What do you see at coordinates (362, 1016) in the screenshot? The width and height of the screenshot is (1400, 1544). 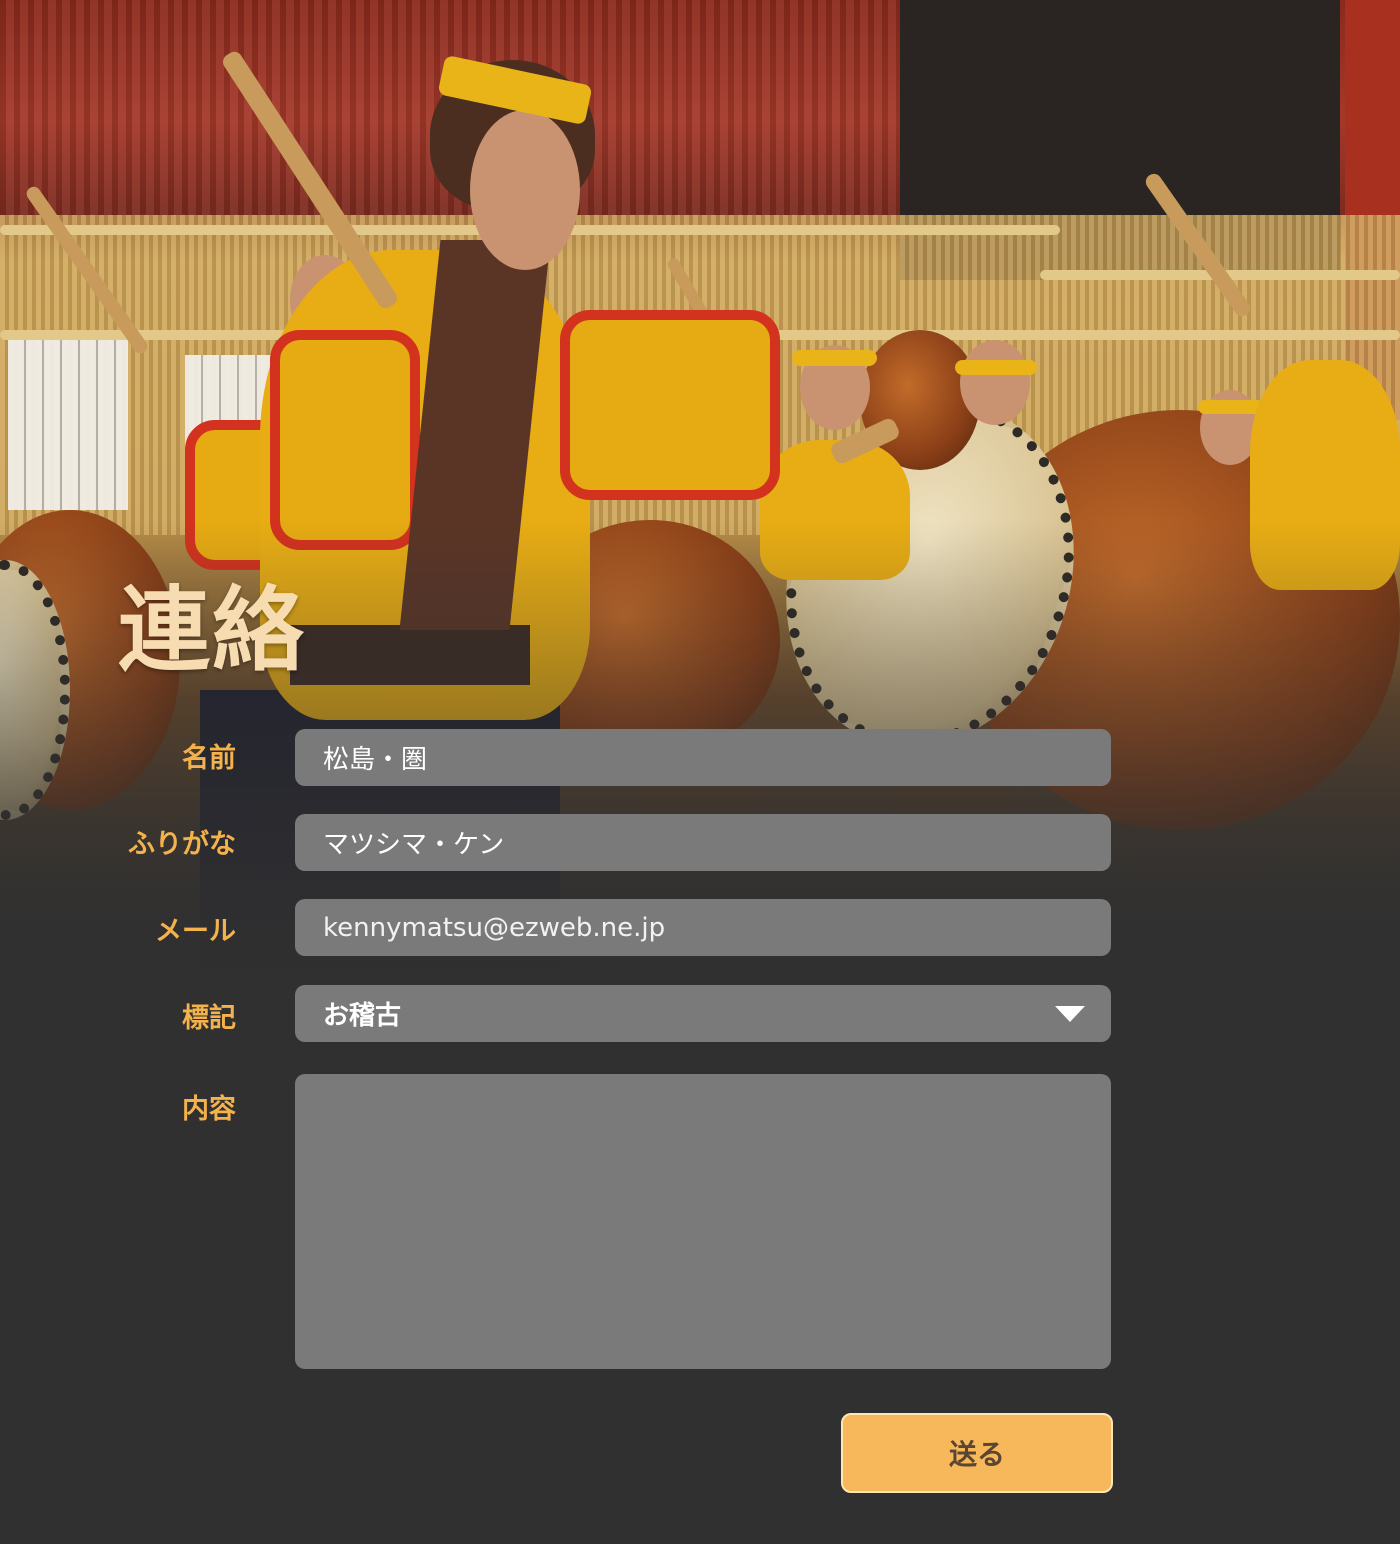 I see `subject-selected-value: お稽古` at bounding box center [362, 1016].